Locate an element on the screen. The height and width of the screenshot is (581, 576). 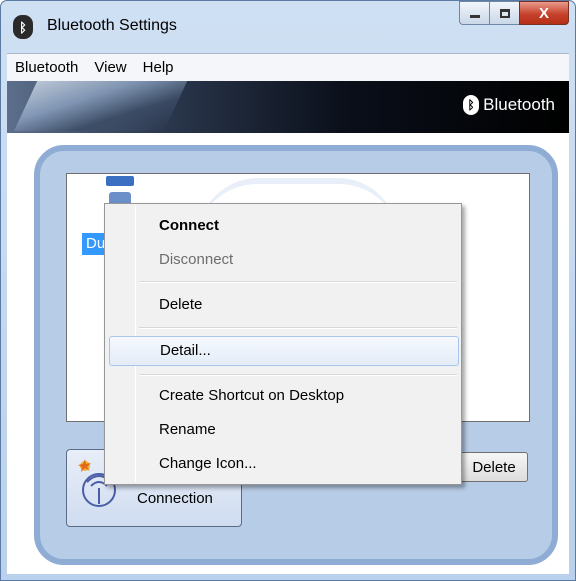
banner-laptop-graphic is located at coordinates (102, 106).